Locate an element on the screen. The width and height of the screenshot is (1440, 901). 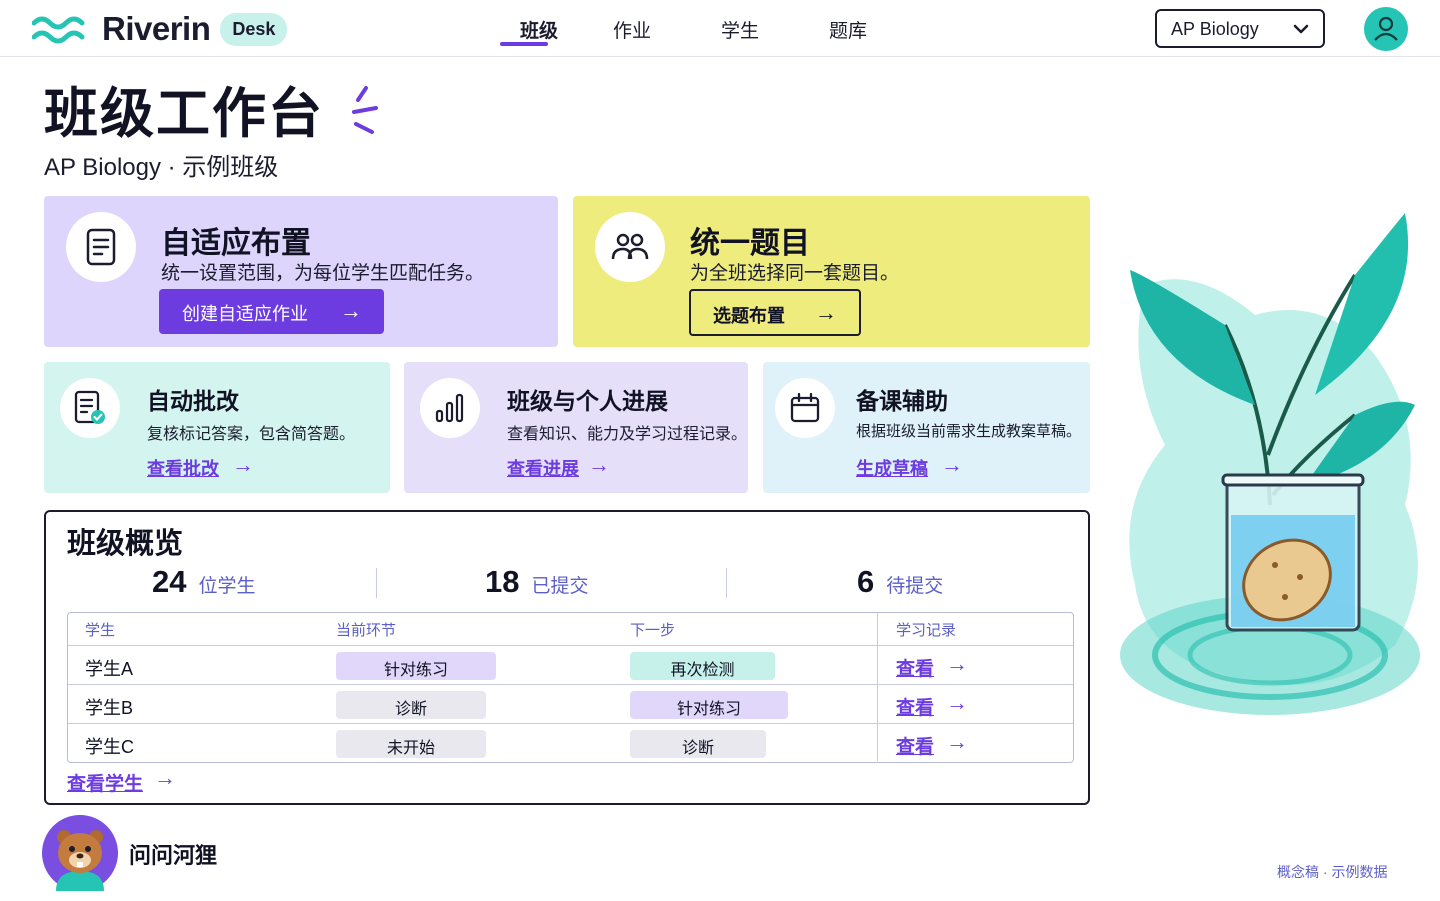
card-description: 为全班选择同一套题目。 is located at coordinates (795, 273).